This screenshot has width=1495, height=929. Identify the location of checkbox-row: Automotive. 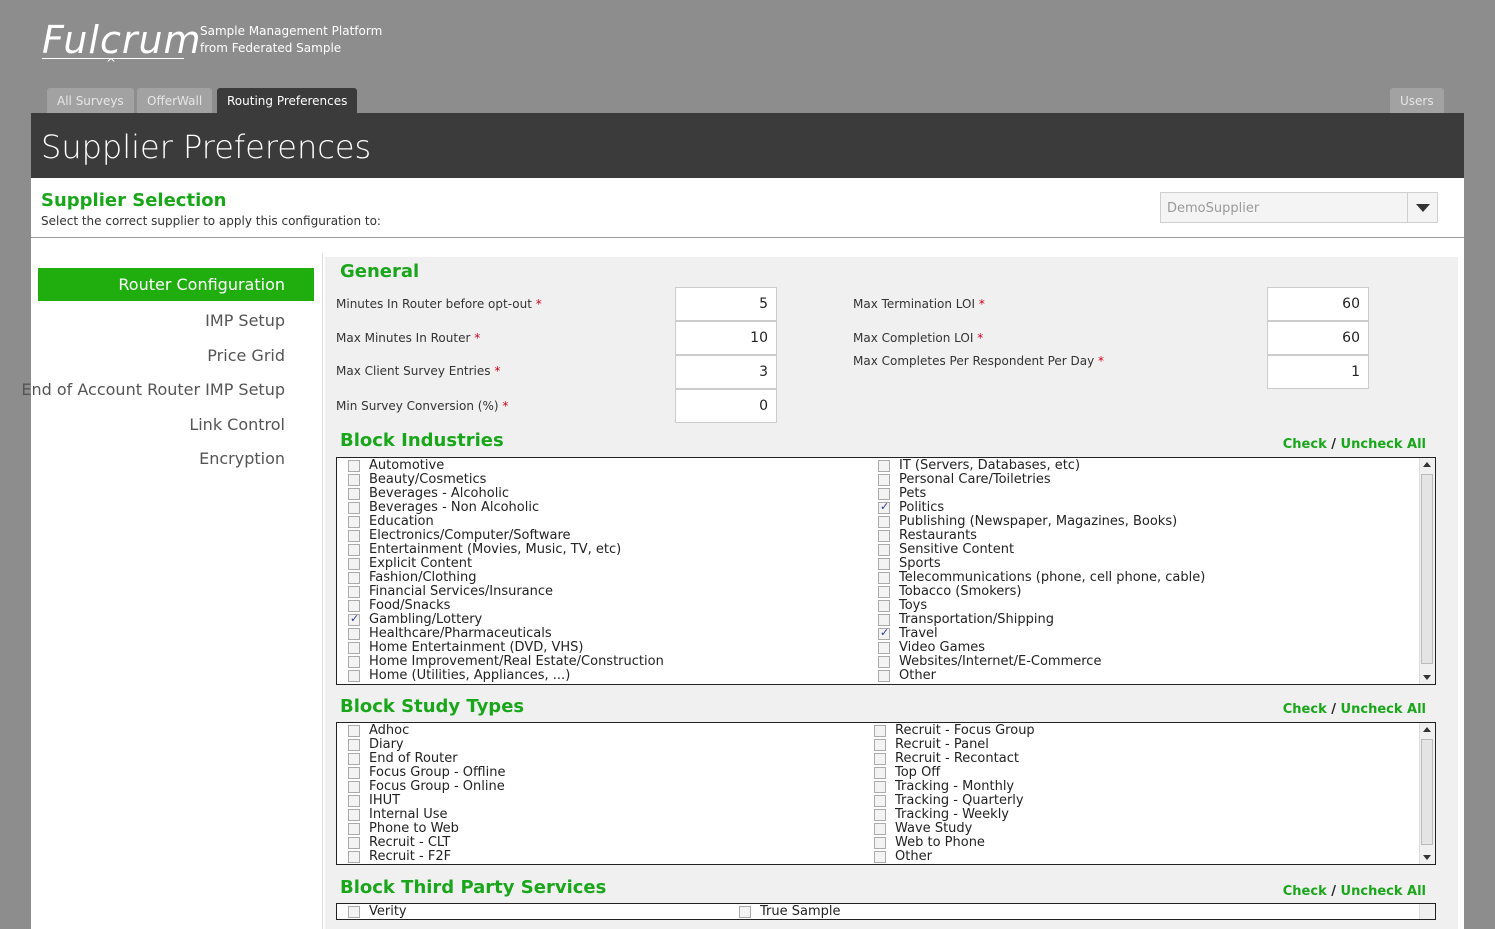
(396, 466).